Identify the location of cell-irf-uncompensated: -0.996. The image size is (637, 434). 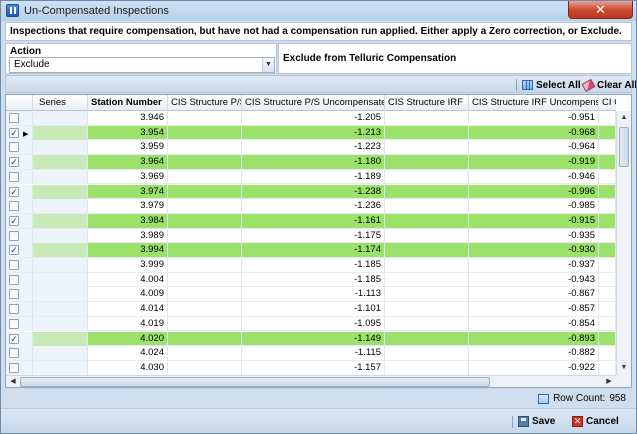
(534, 191).